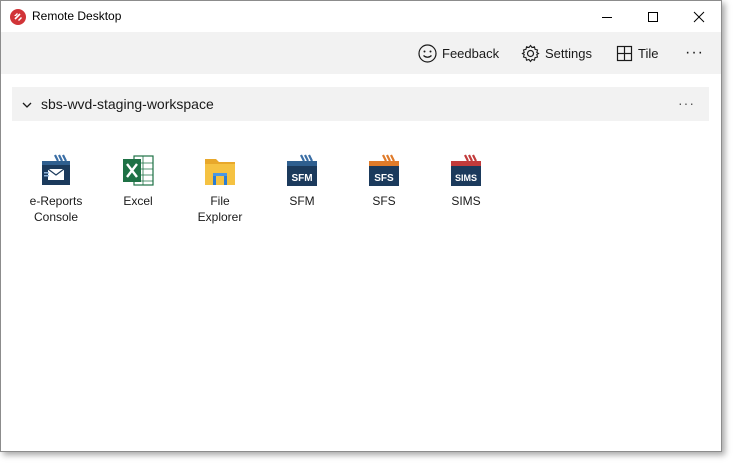 This screenshot has height=464, width=735. I want to click on app-label: e-Reports Console, so click(56, 209).